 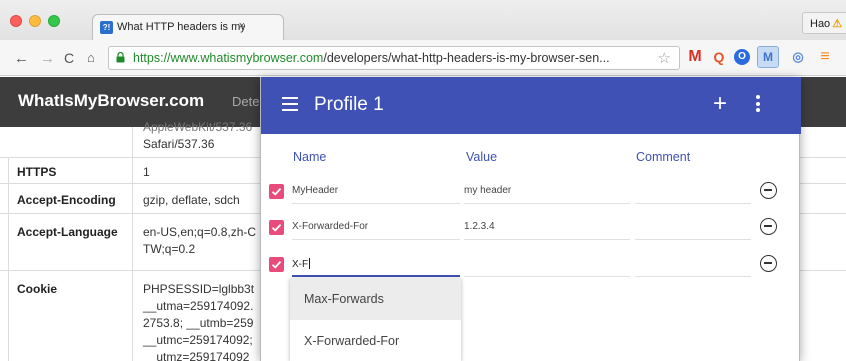 I want to click on row-value-line: 2753.8; __utmb=259, so click(x=198, y=323).